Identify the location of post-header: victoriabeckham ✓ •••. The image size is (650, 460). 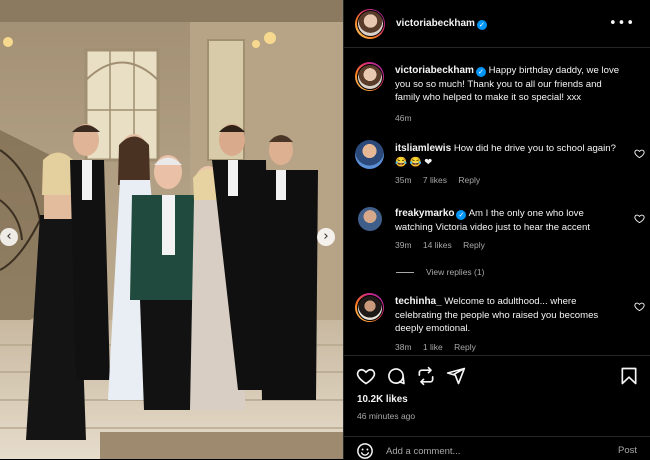
(497, 24).